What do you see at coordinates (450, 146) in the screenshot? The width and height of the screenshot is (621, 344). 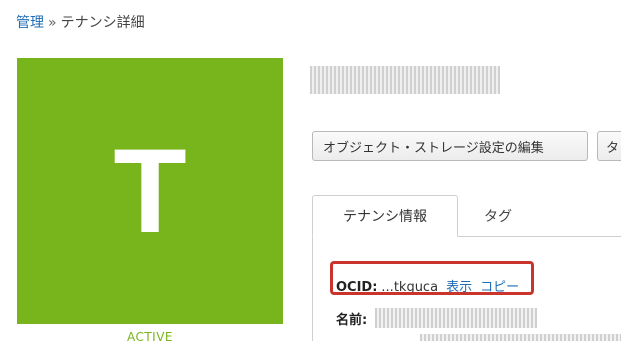 I see `edit-object-storage-settings-button: オブジェクト・ストレージ設定の編集` at bounding box center [450, 146].